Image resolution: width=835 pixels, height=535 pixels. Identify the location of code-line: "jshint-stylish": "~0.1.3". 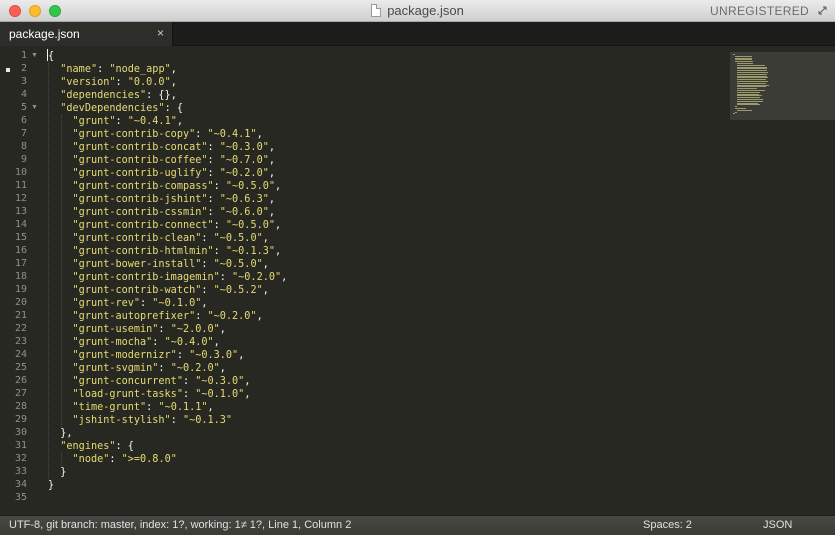
(140, 420).